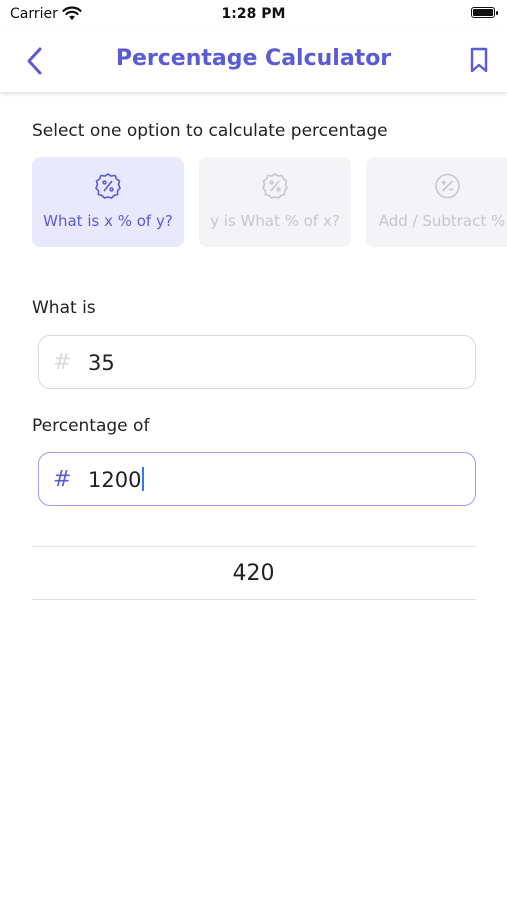 The height and width of the screenshot is (900, 507). I want to click on option-label: Add / Subtract %, so click(442, 221).